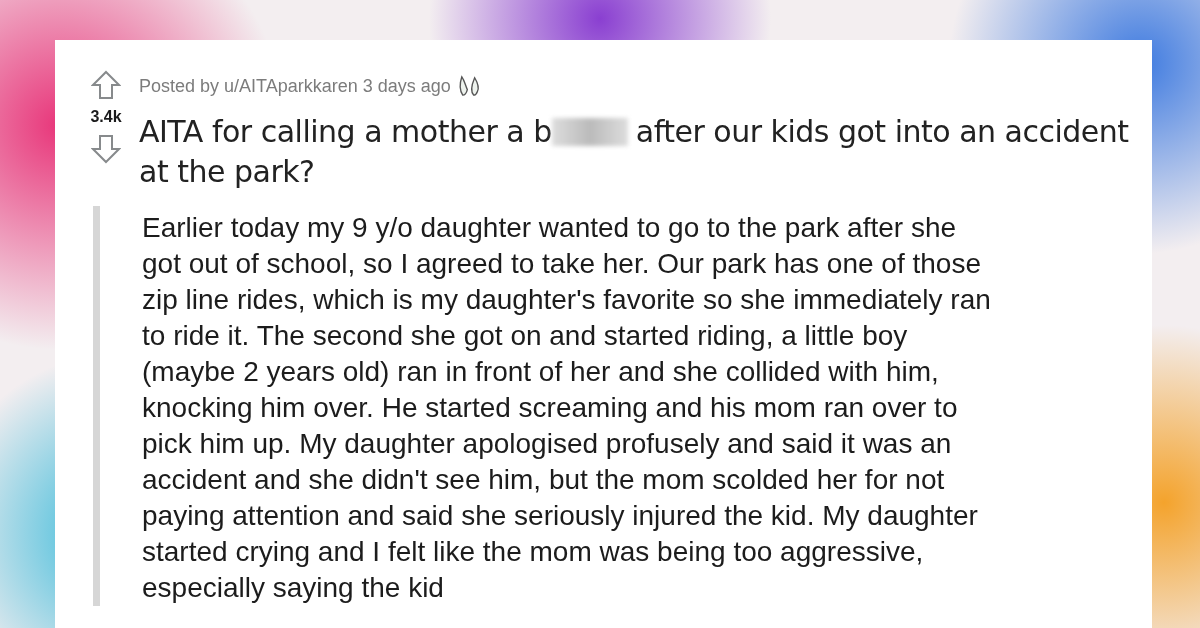 The height and width of the screenshot is (628, 1200). Describe the element at coordinates (106, 149) in the screenshot. I see `downvote-arrow-icon` at that location.